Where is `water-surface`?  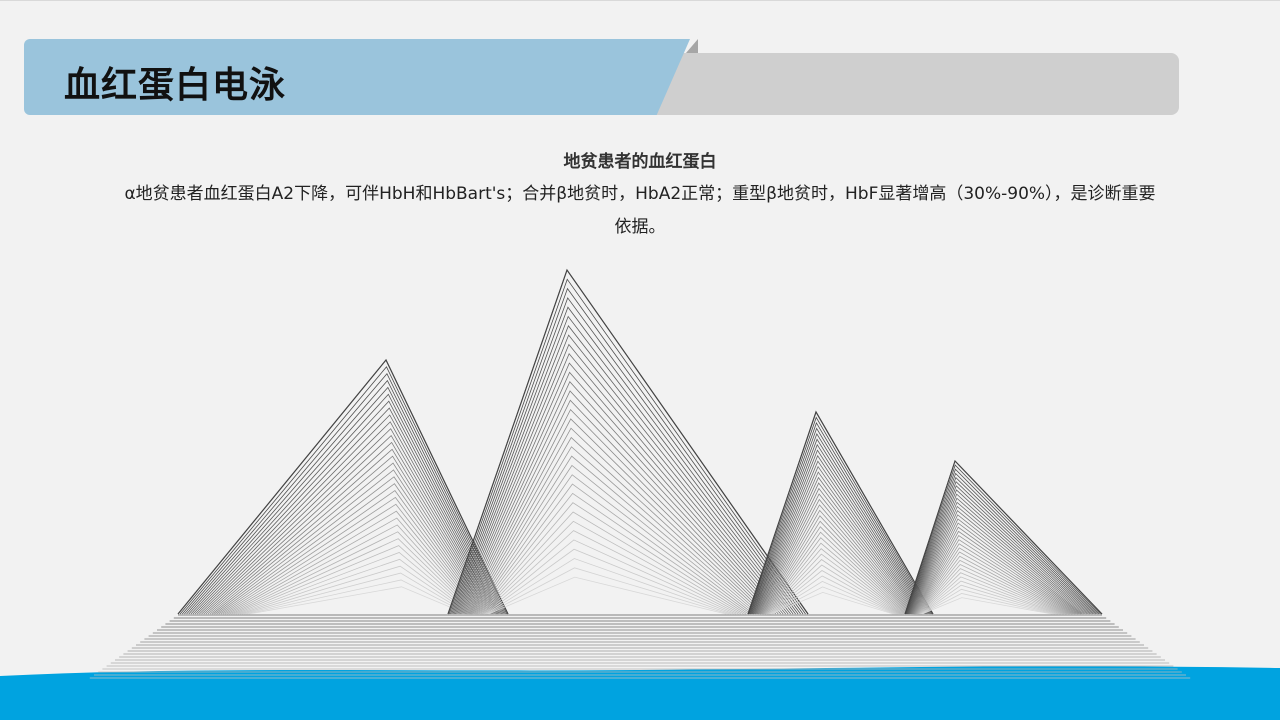
water-surface is located at coordinates (640, 693).